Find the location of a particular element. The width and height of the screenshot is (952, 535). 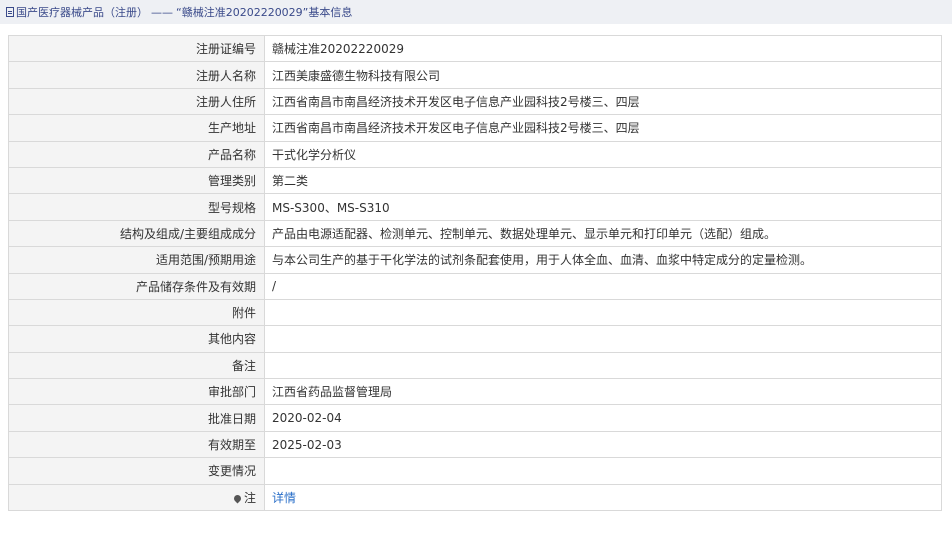

breadcrumb: 国产医疗器械产品（注册） —— “赣械注准20202220029”基本信息 is located at coordinates (476, 12).